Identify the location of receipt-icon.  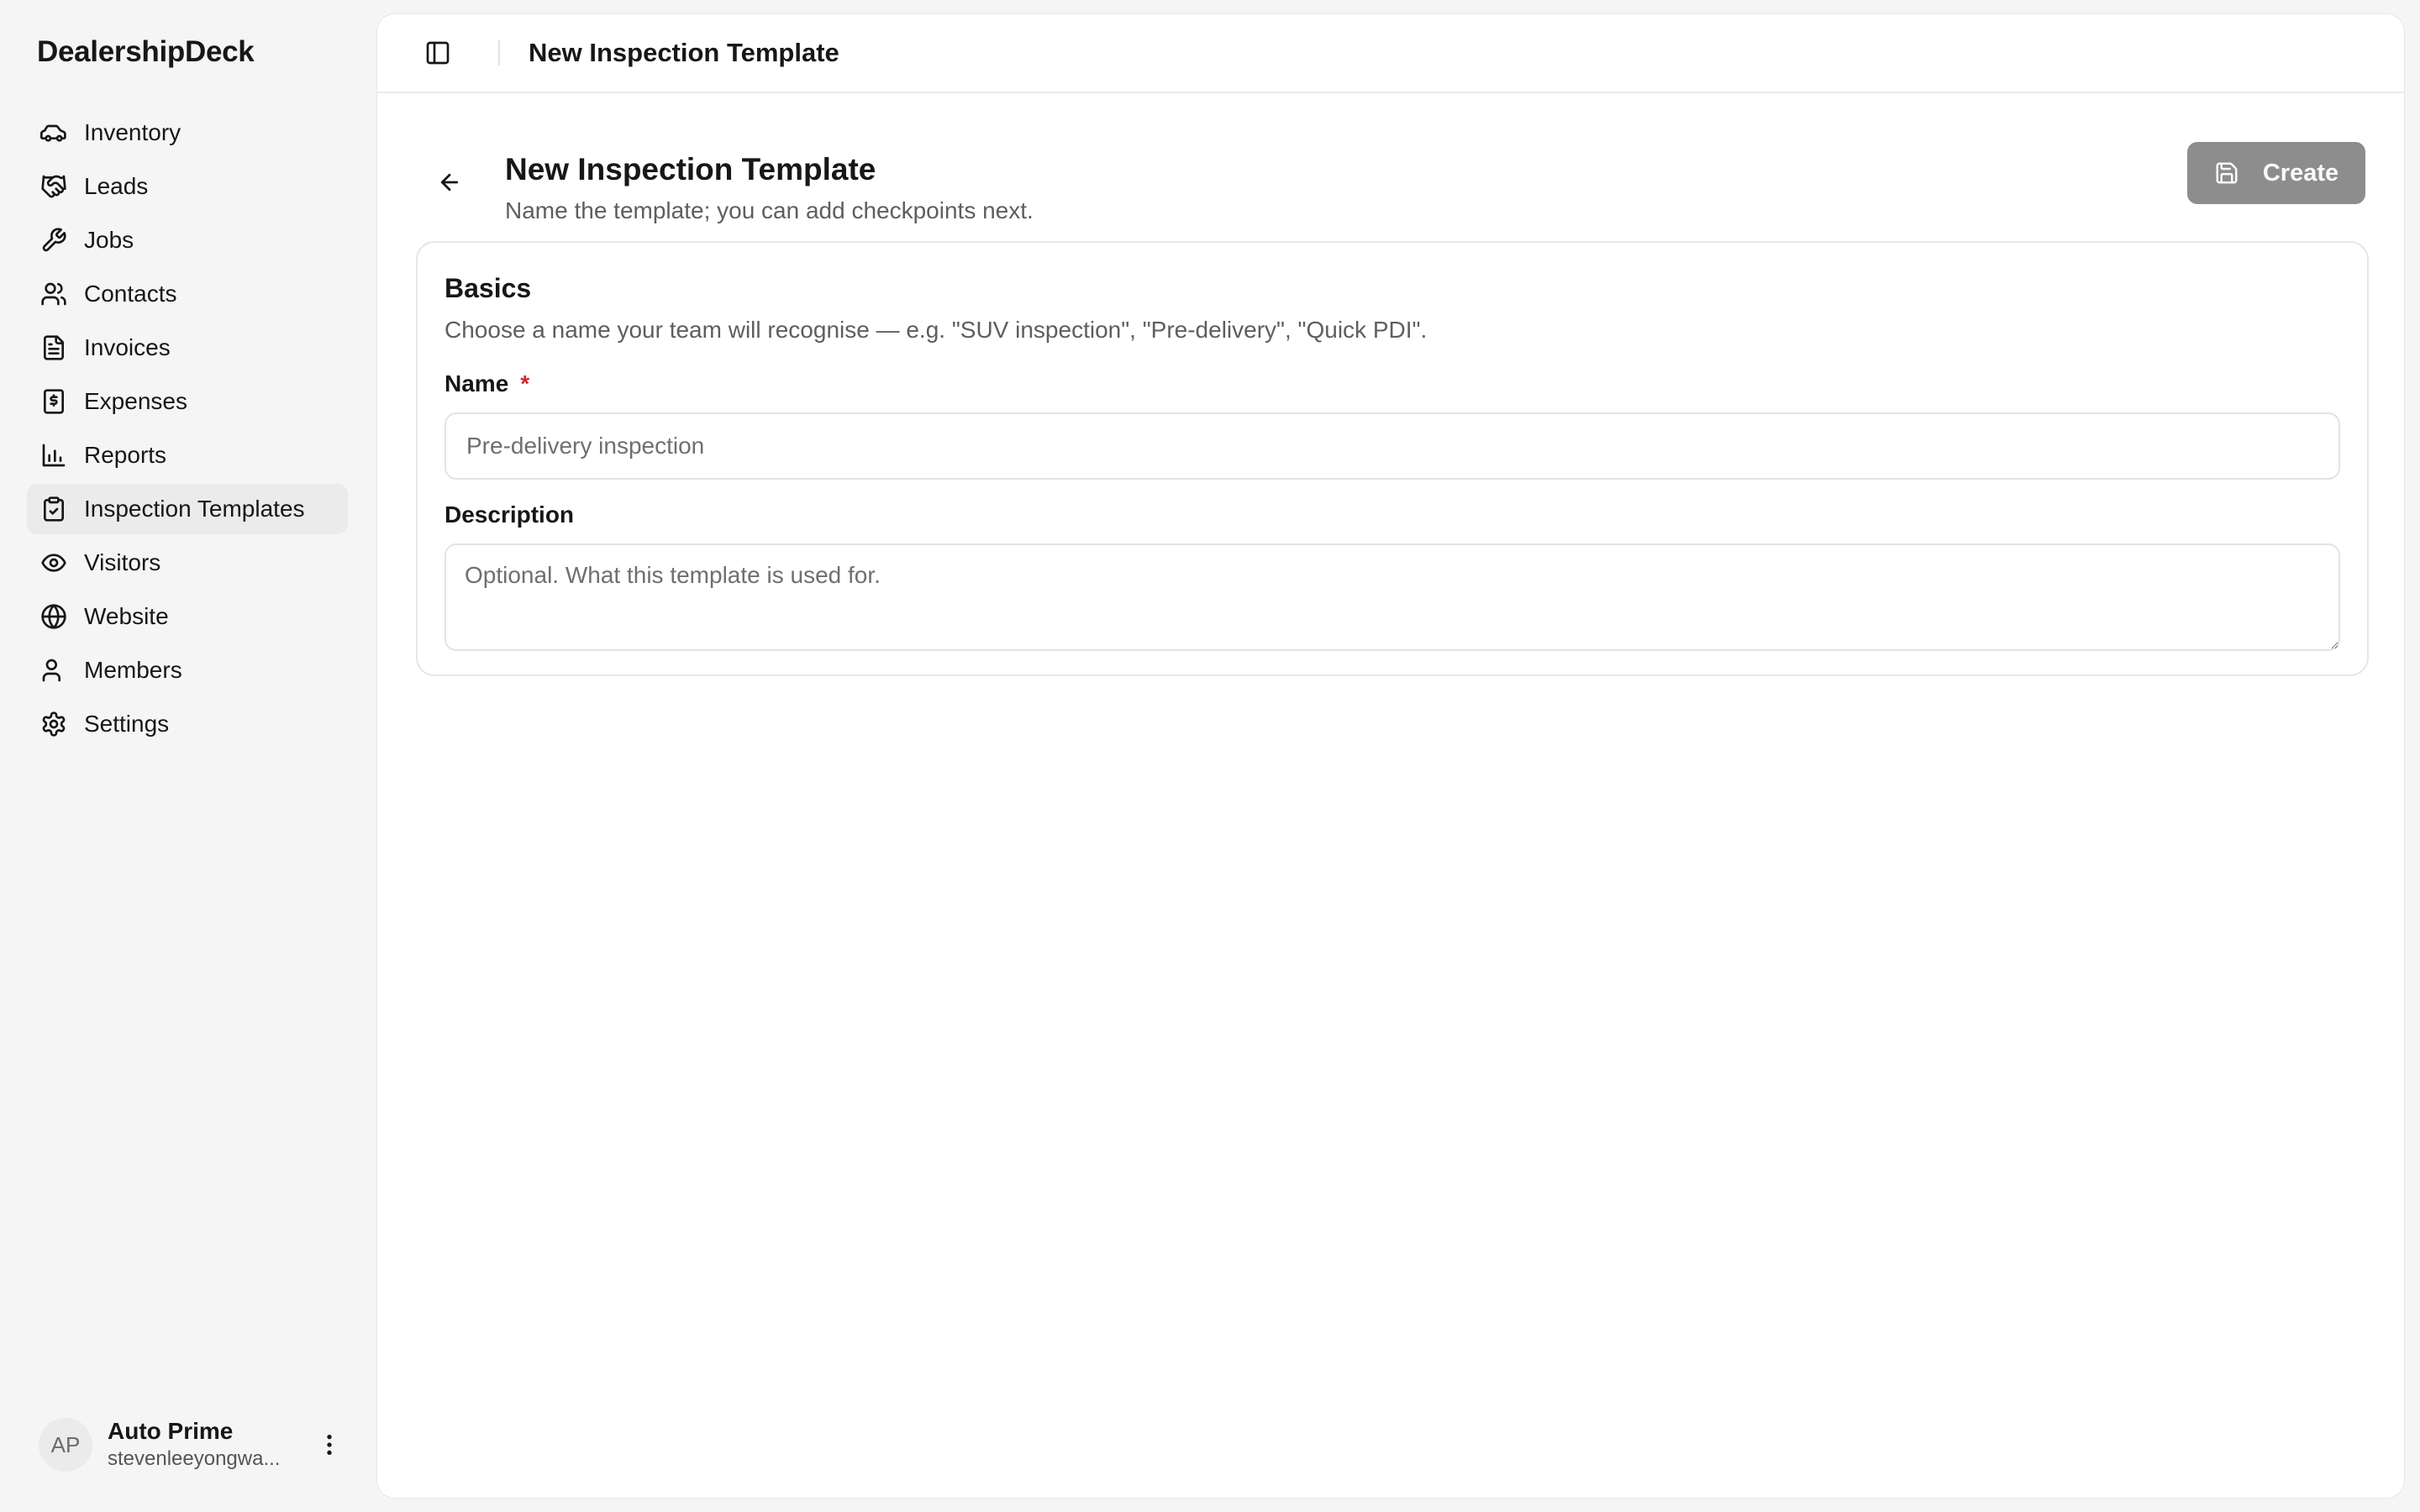
(53, 401).